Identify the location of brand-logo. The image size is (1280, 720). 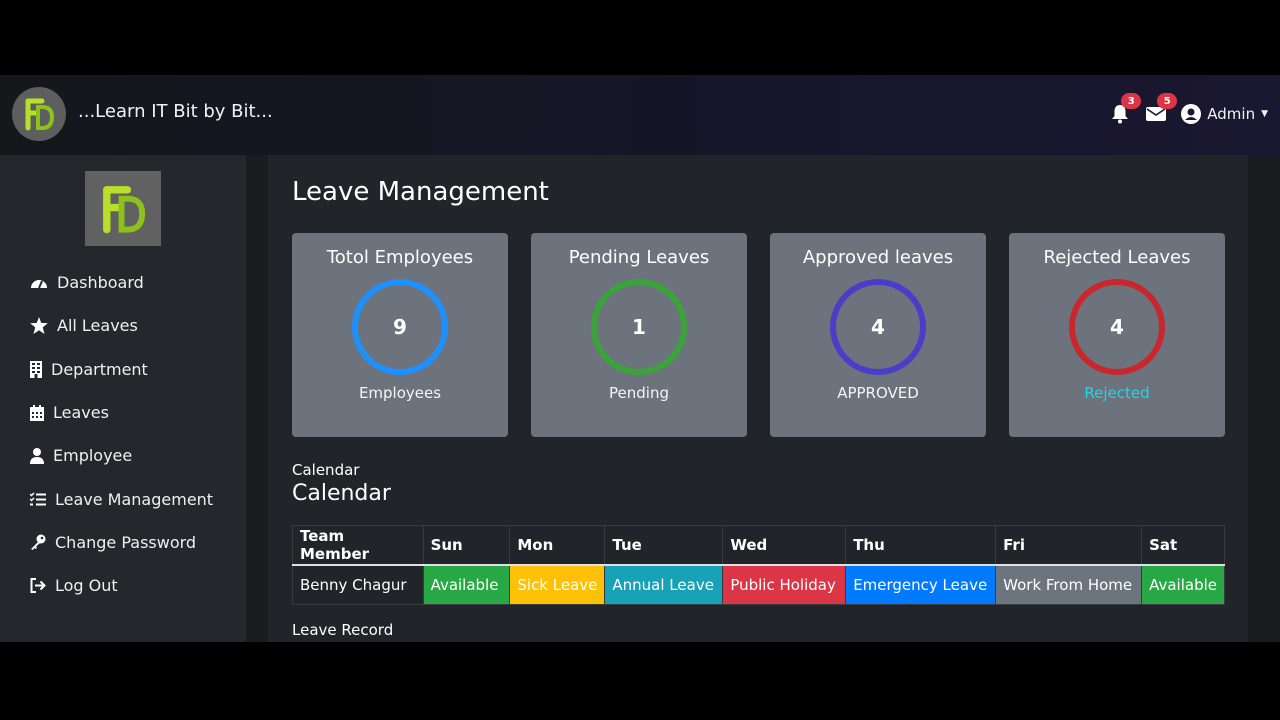
(39, 114).